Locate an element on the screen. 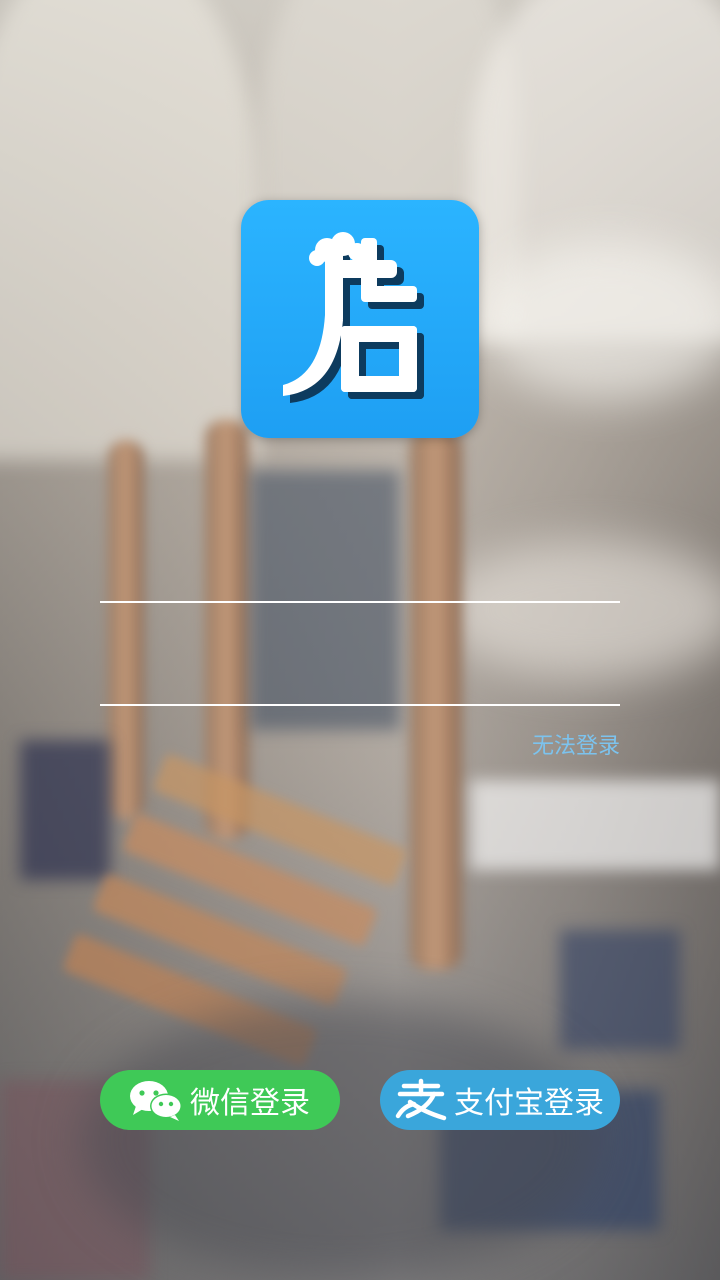  alipay-login-label: 支付宝登录 is located at coordinates (529, 1103).